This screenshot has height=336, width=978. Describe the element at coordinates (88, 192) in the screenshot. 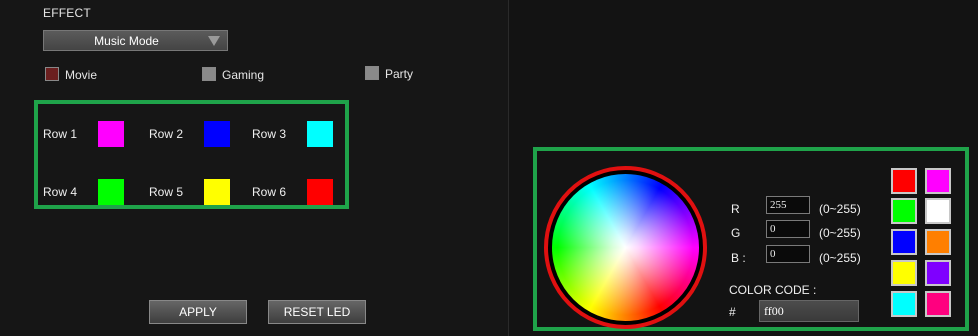

I see `row-item: Row 4` at that location.